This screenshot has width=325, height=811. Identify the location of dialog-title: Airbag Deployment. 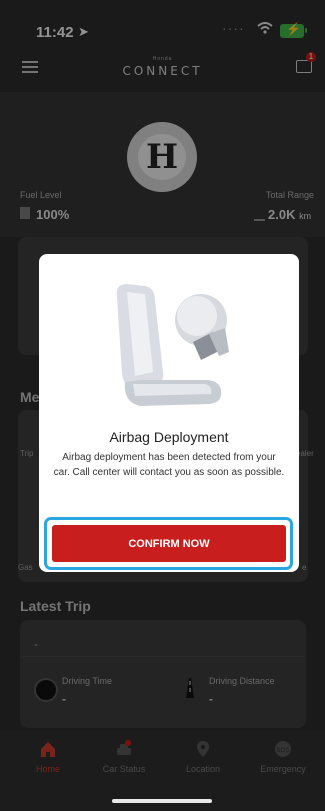
(169, 437).